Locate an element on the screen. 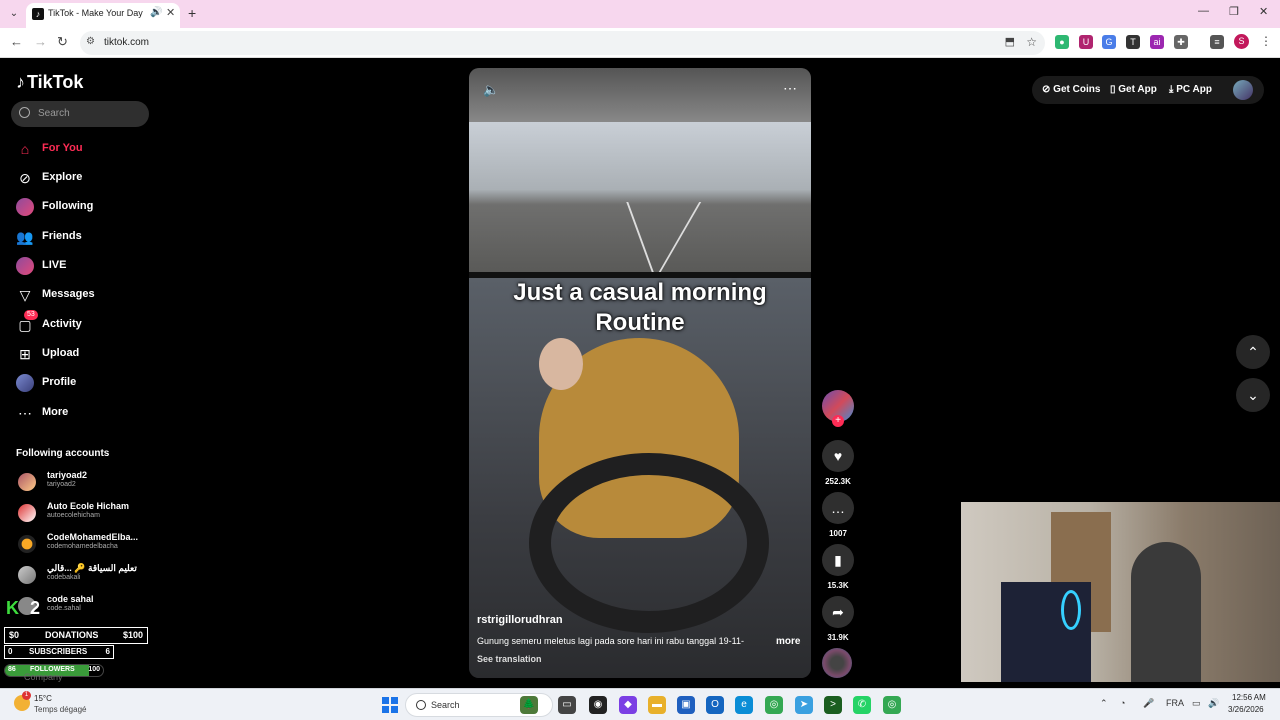  video-author: rstrigillorudhran is located at coordinates (520, 620).